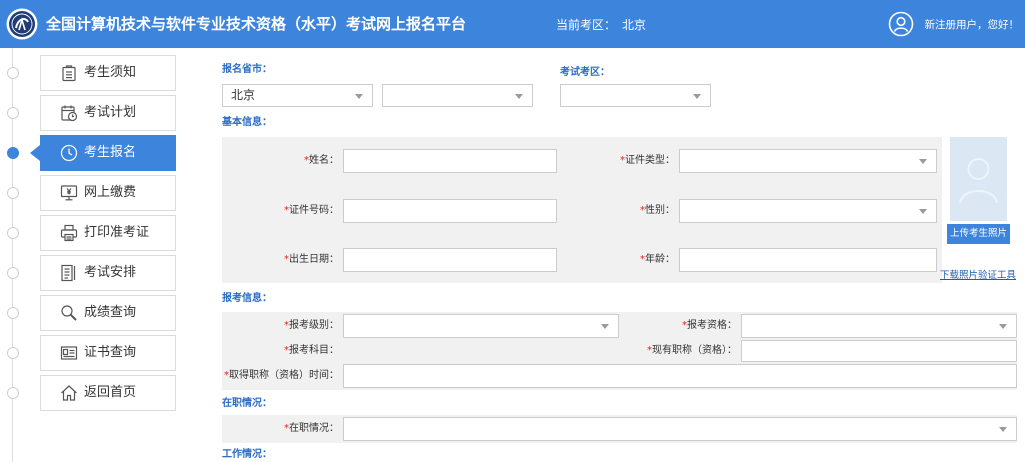  Describe the element at coordinates (69, 153) in the screenshot. I see `clock-icon` at that location.